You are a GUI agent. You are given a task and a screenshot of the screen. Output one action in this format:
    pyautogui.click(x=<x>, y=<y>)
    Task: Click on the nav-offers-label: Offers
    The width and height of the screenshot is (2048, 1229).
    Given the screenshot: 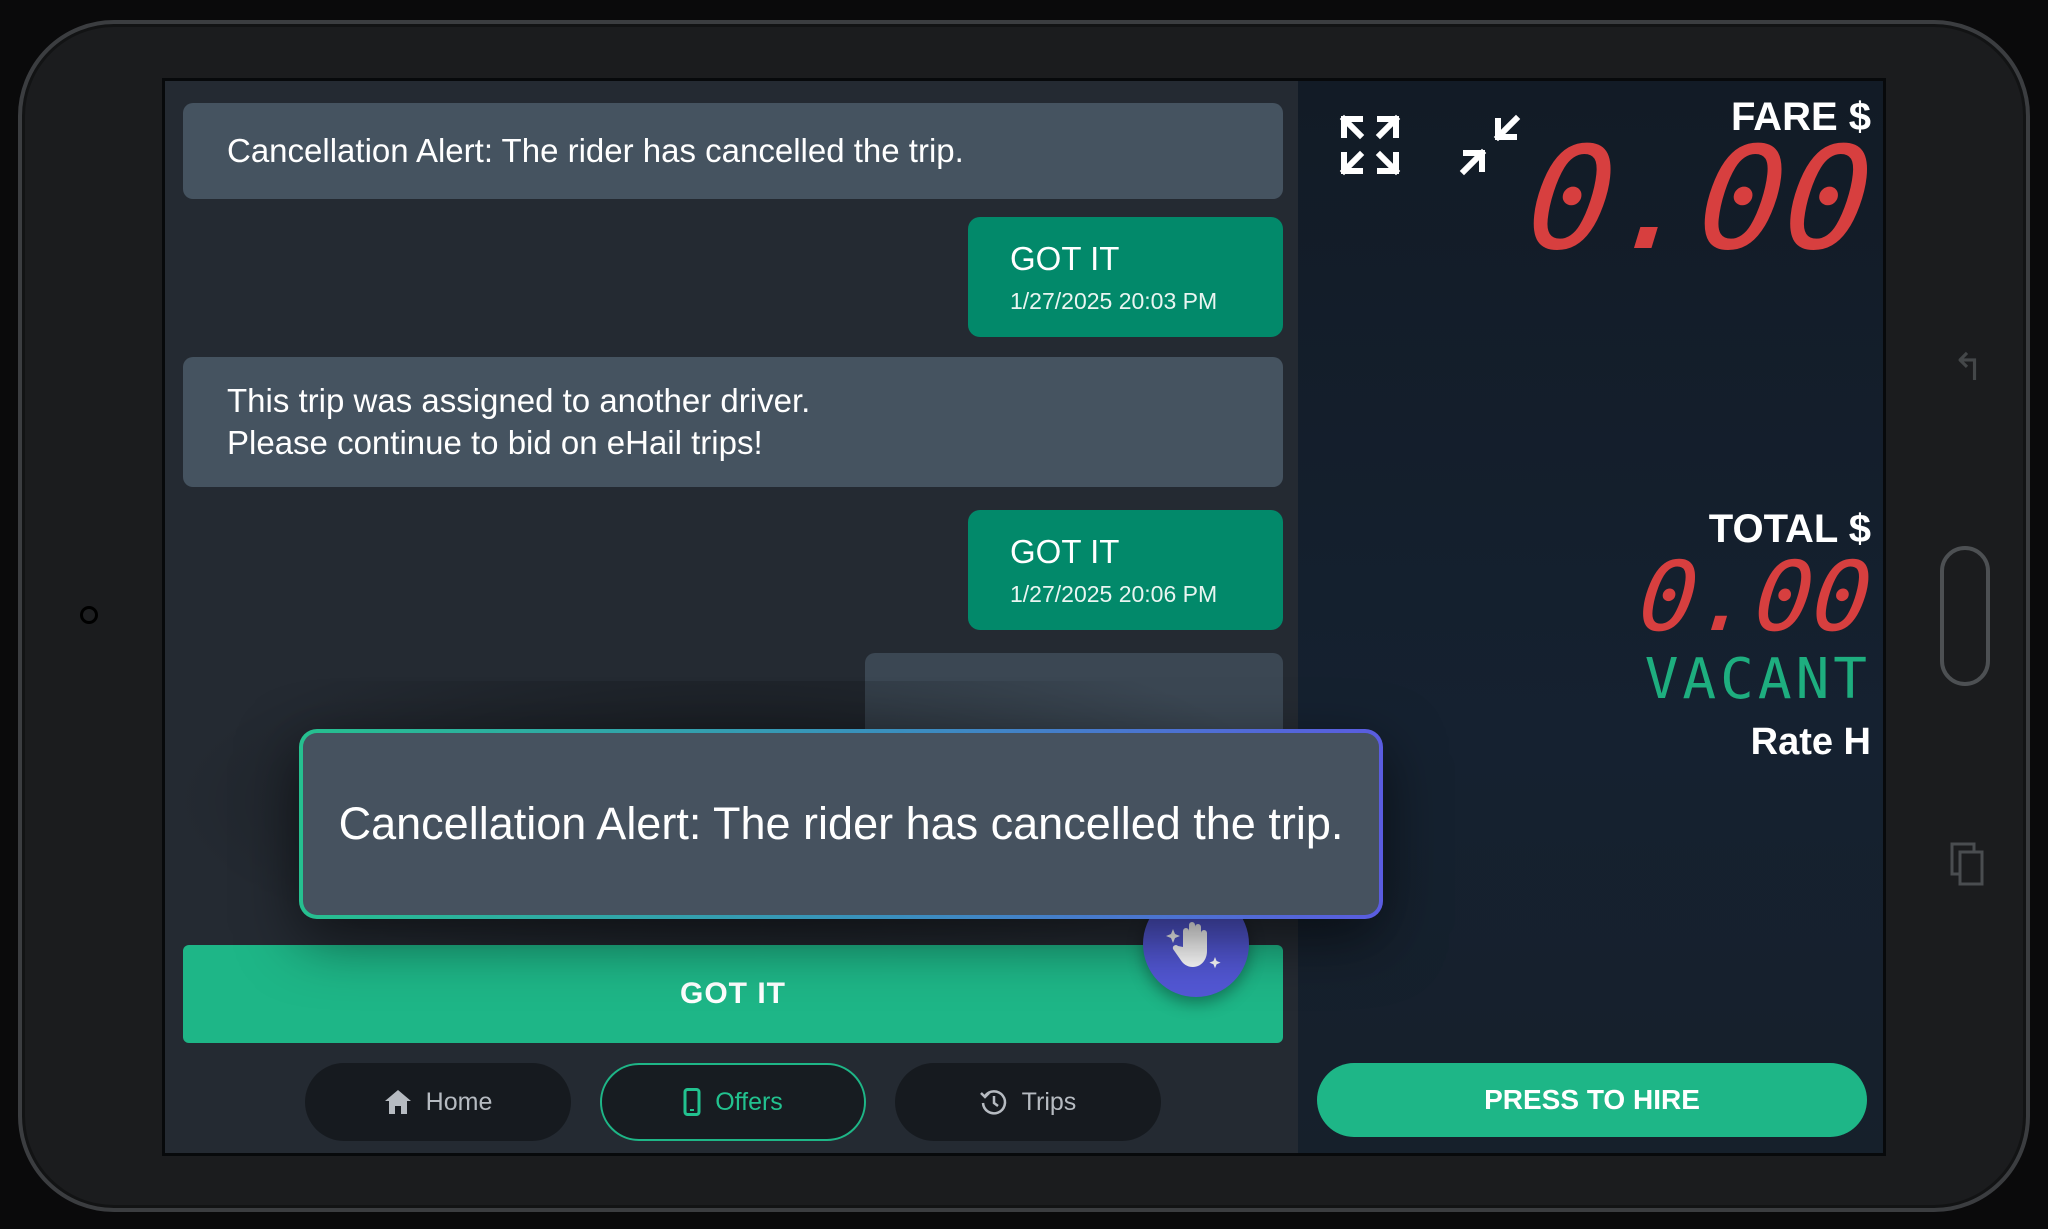 What is the action you would take?
    pyautogui.click(x=749, y=1101)
    